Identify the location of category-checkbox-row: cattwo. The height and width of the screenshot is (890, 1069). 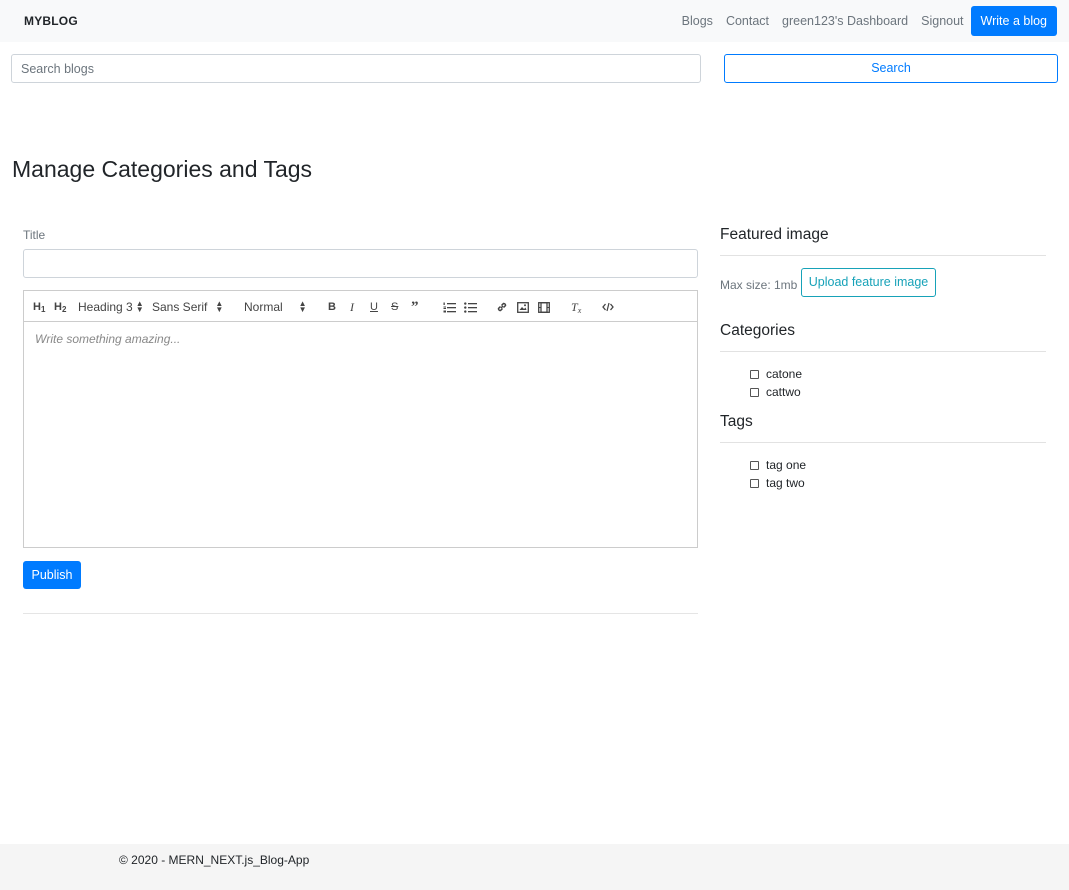
(775, 392).